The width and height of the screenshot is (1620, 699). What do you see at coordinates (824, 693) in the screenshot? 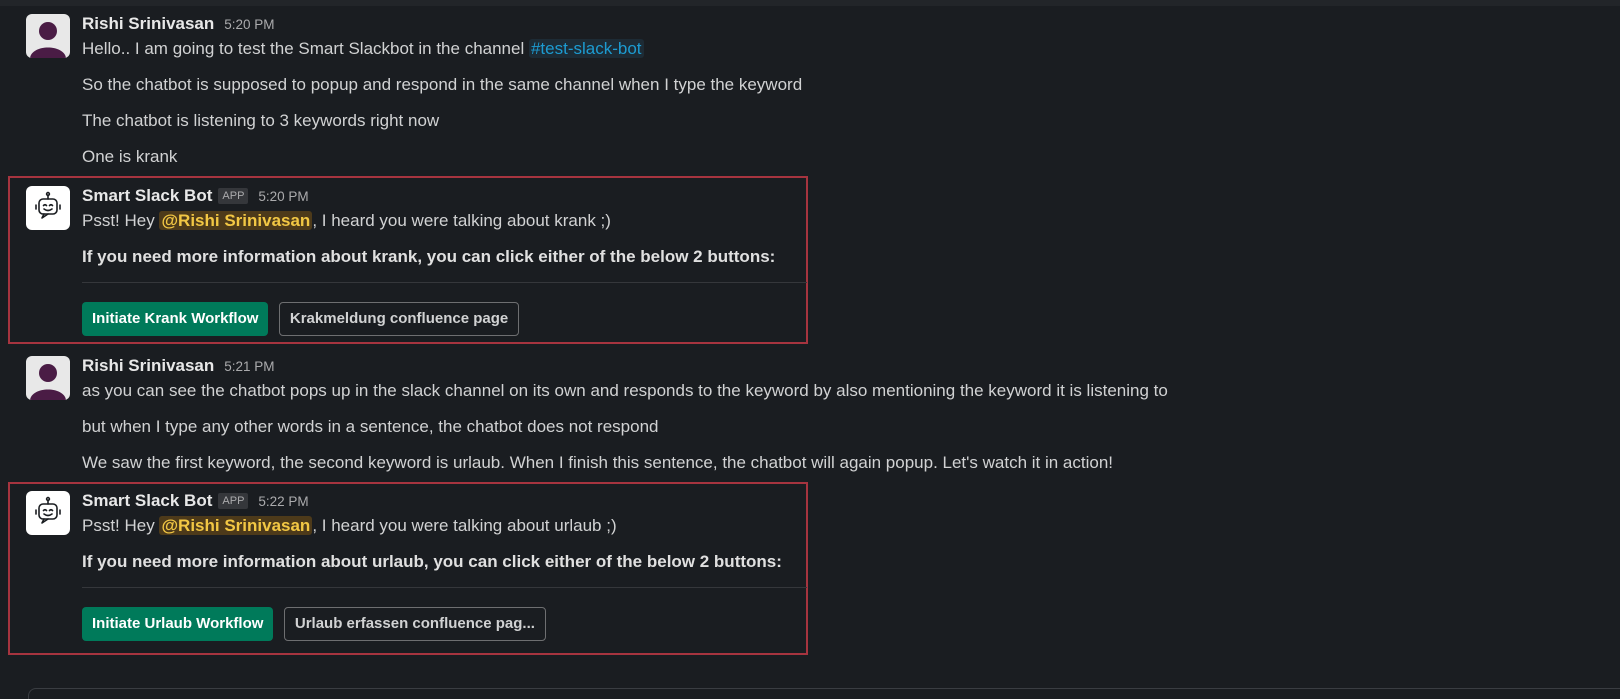
I see `composer-edge` at bounding box center [824, 693].